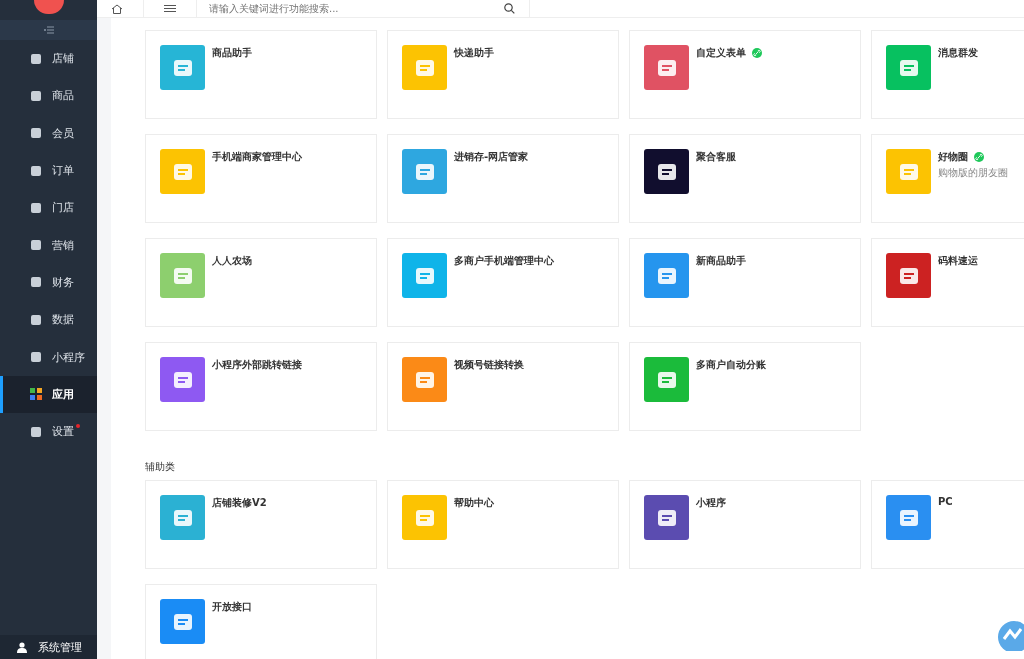  Describe the element at coordinates (261, 524) in the screenshot. I see `app-card: 店铺装修V2` at that location.